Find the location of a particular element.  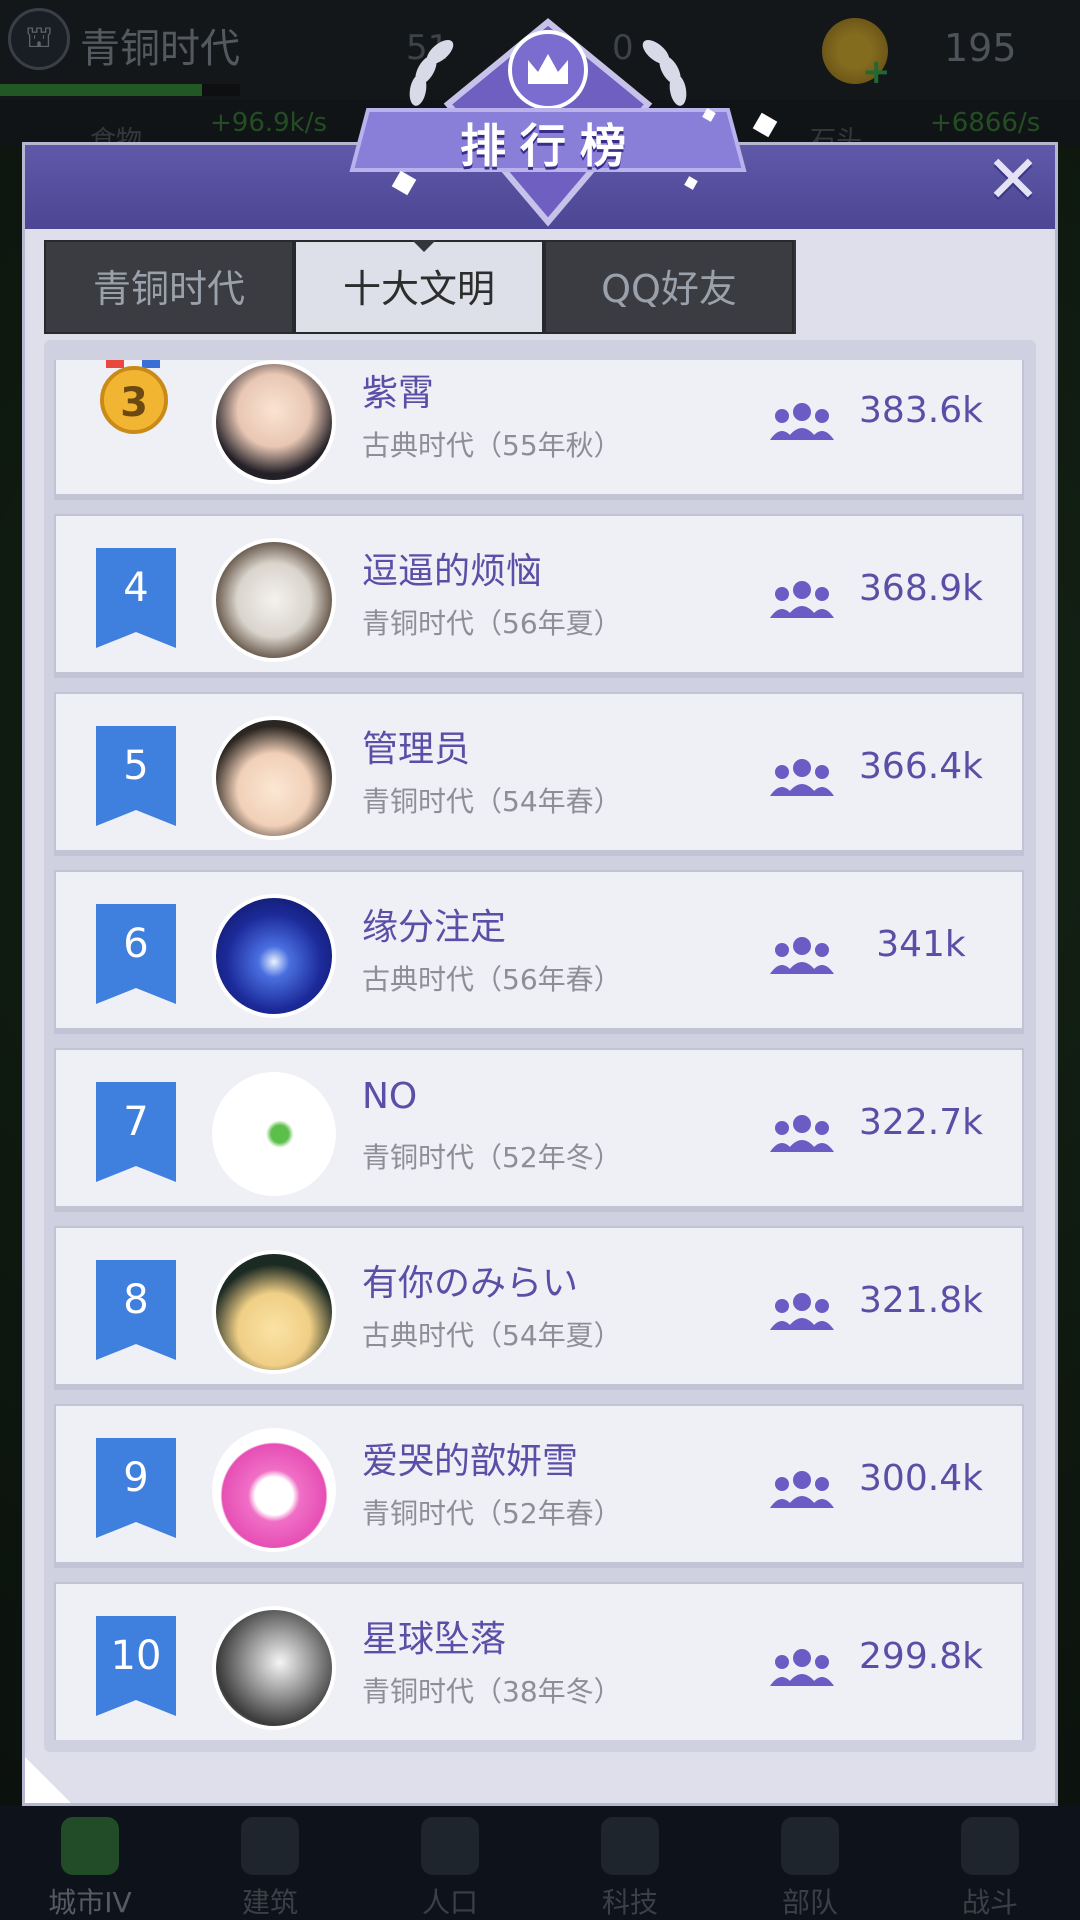

player-name: 爱哭的歆妍雪 is located at coordinates (470, 1461).